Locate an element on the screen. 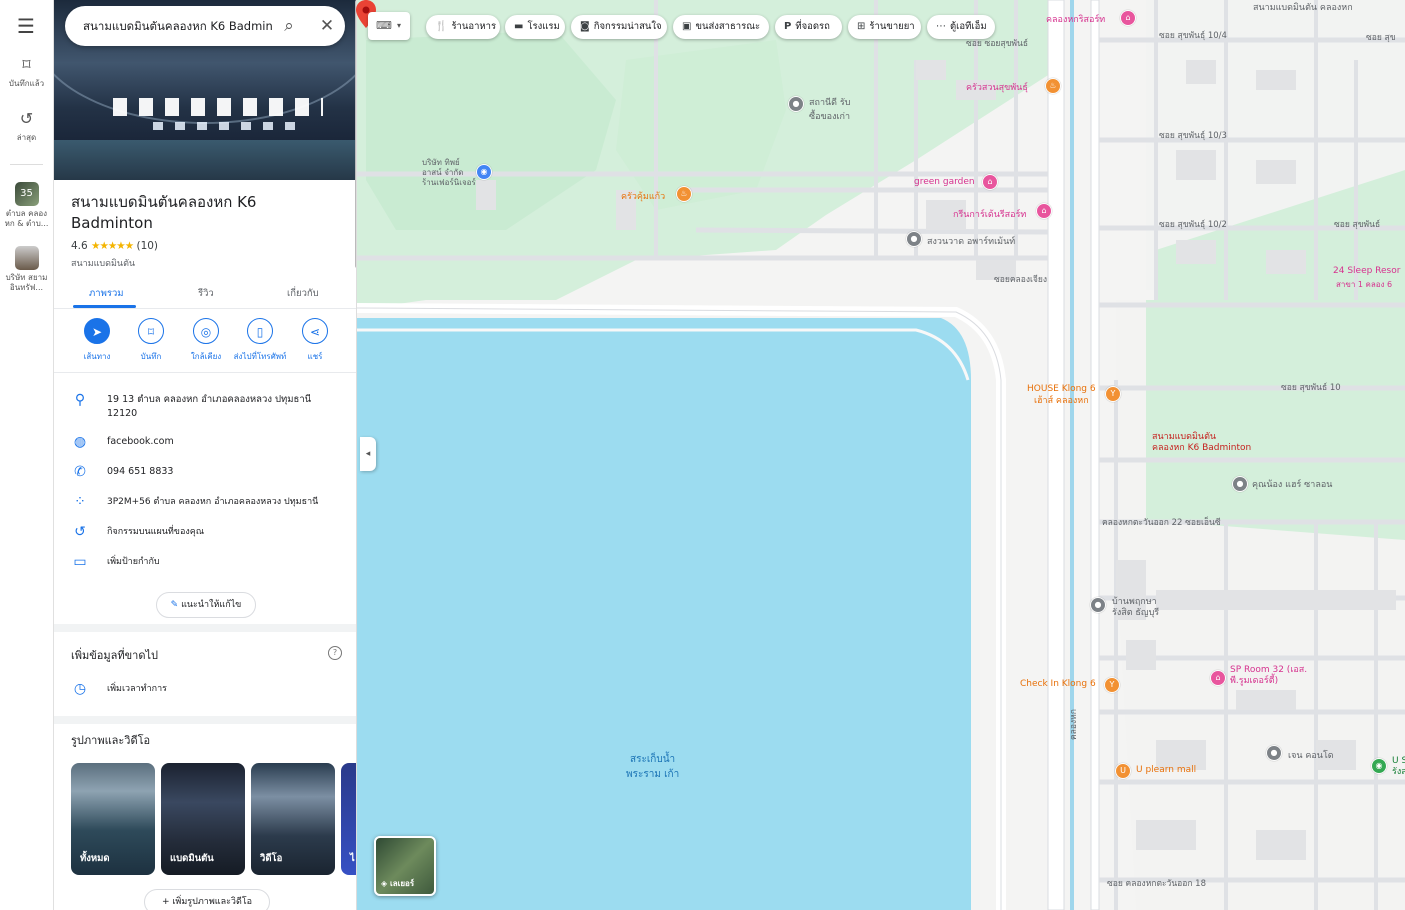 This screenshot has width=1405, height=910. map-label-songwat: สงวนวาด อพาร์ทเม้นท์ is located at coordinates (971, 241).